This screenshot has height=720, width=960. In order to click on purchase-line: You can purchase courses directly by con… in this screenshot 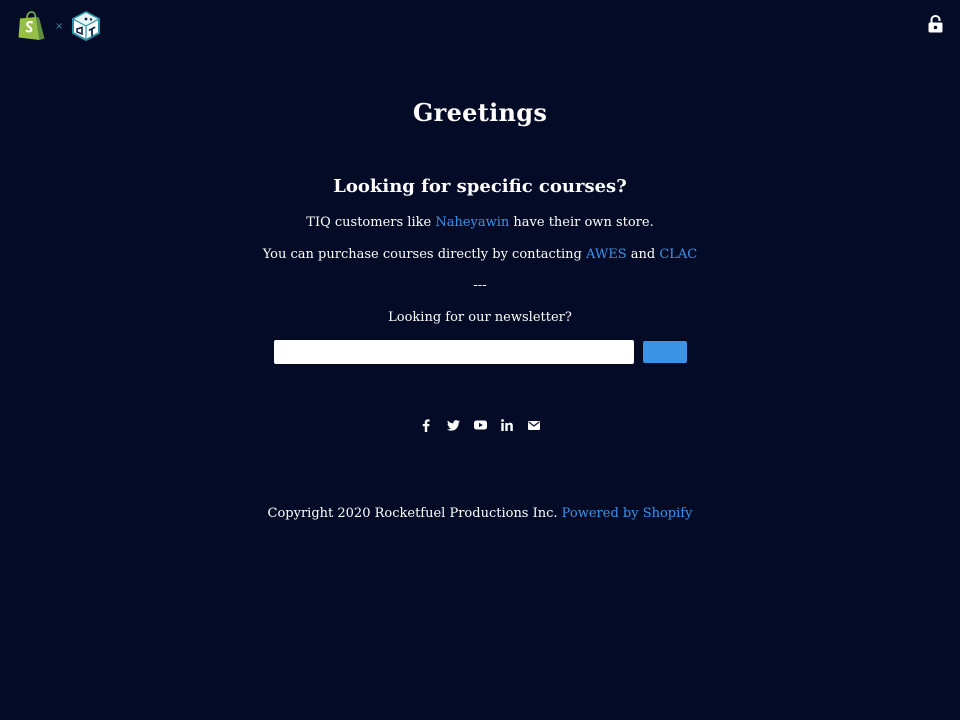, I will do `click(480, 255)`.